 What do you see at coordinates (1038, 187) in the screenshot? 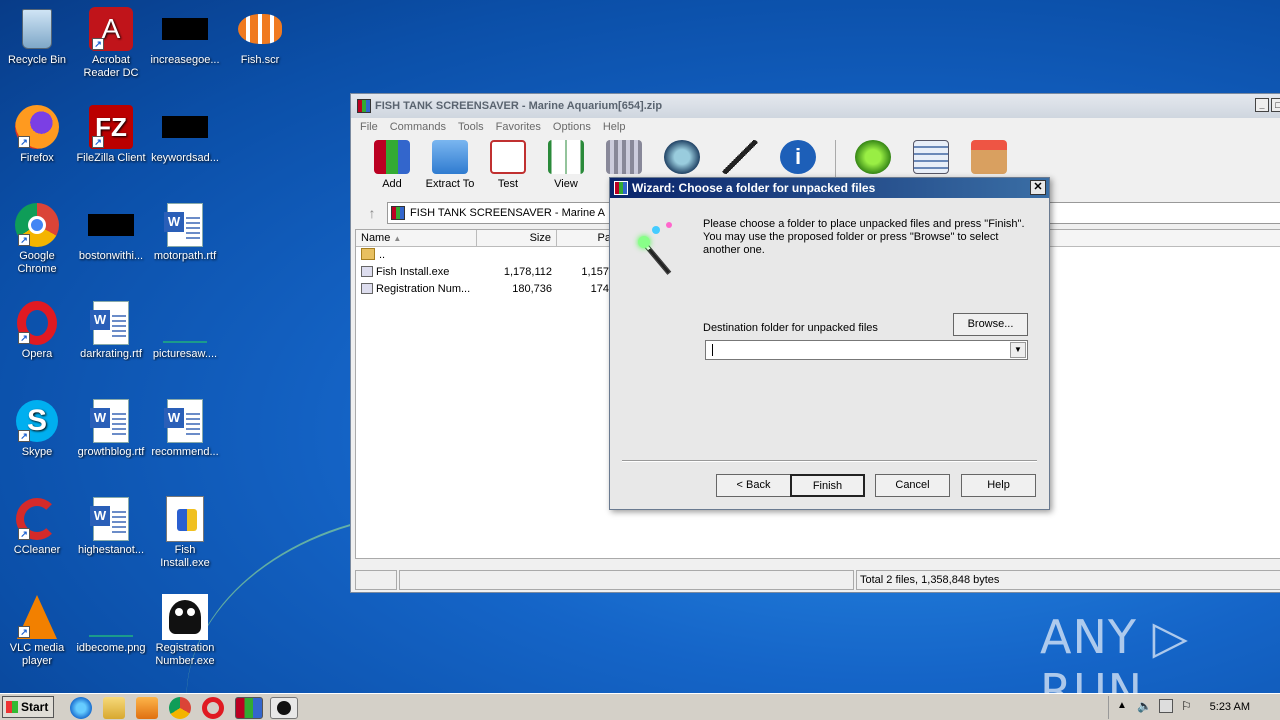
I see `close-icon: ✕` at bounding box center [1038, 187].